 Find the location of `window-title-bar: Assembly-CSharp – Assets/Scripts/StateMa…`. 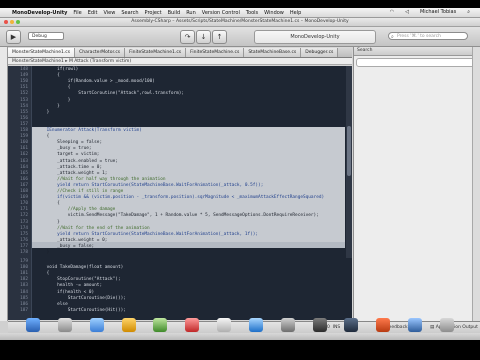

window-title-bar: Assembly-CSharp – Assets/Scripts/StateMa… is located at coordinates (240, 22).